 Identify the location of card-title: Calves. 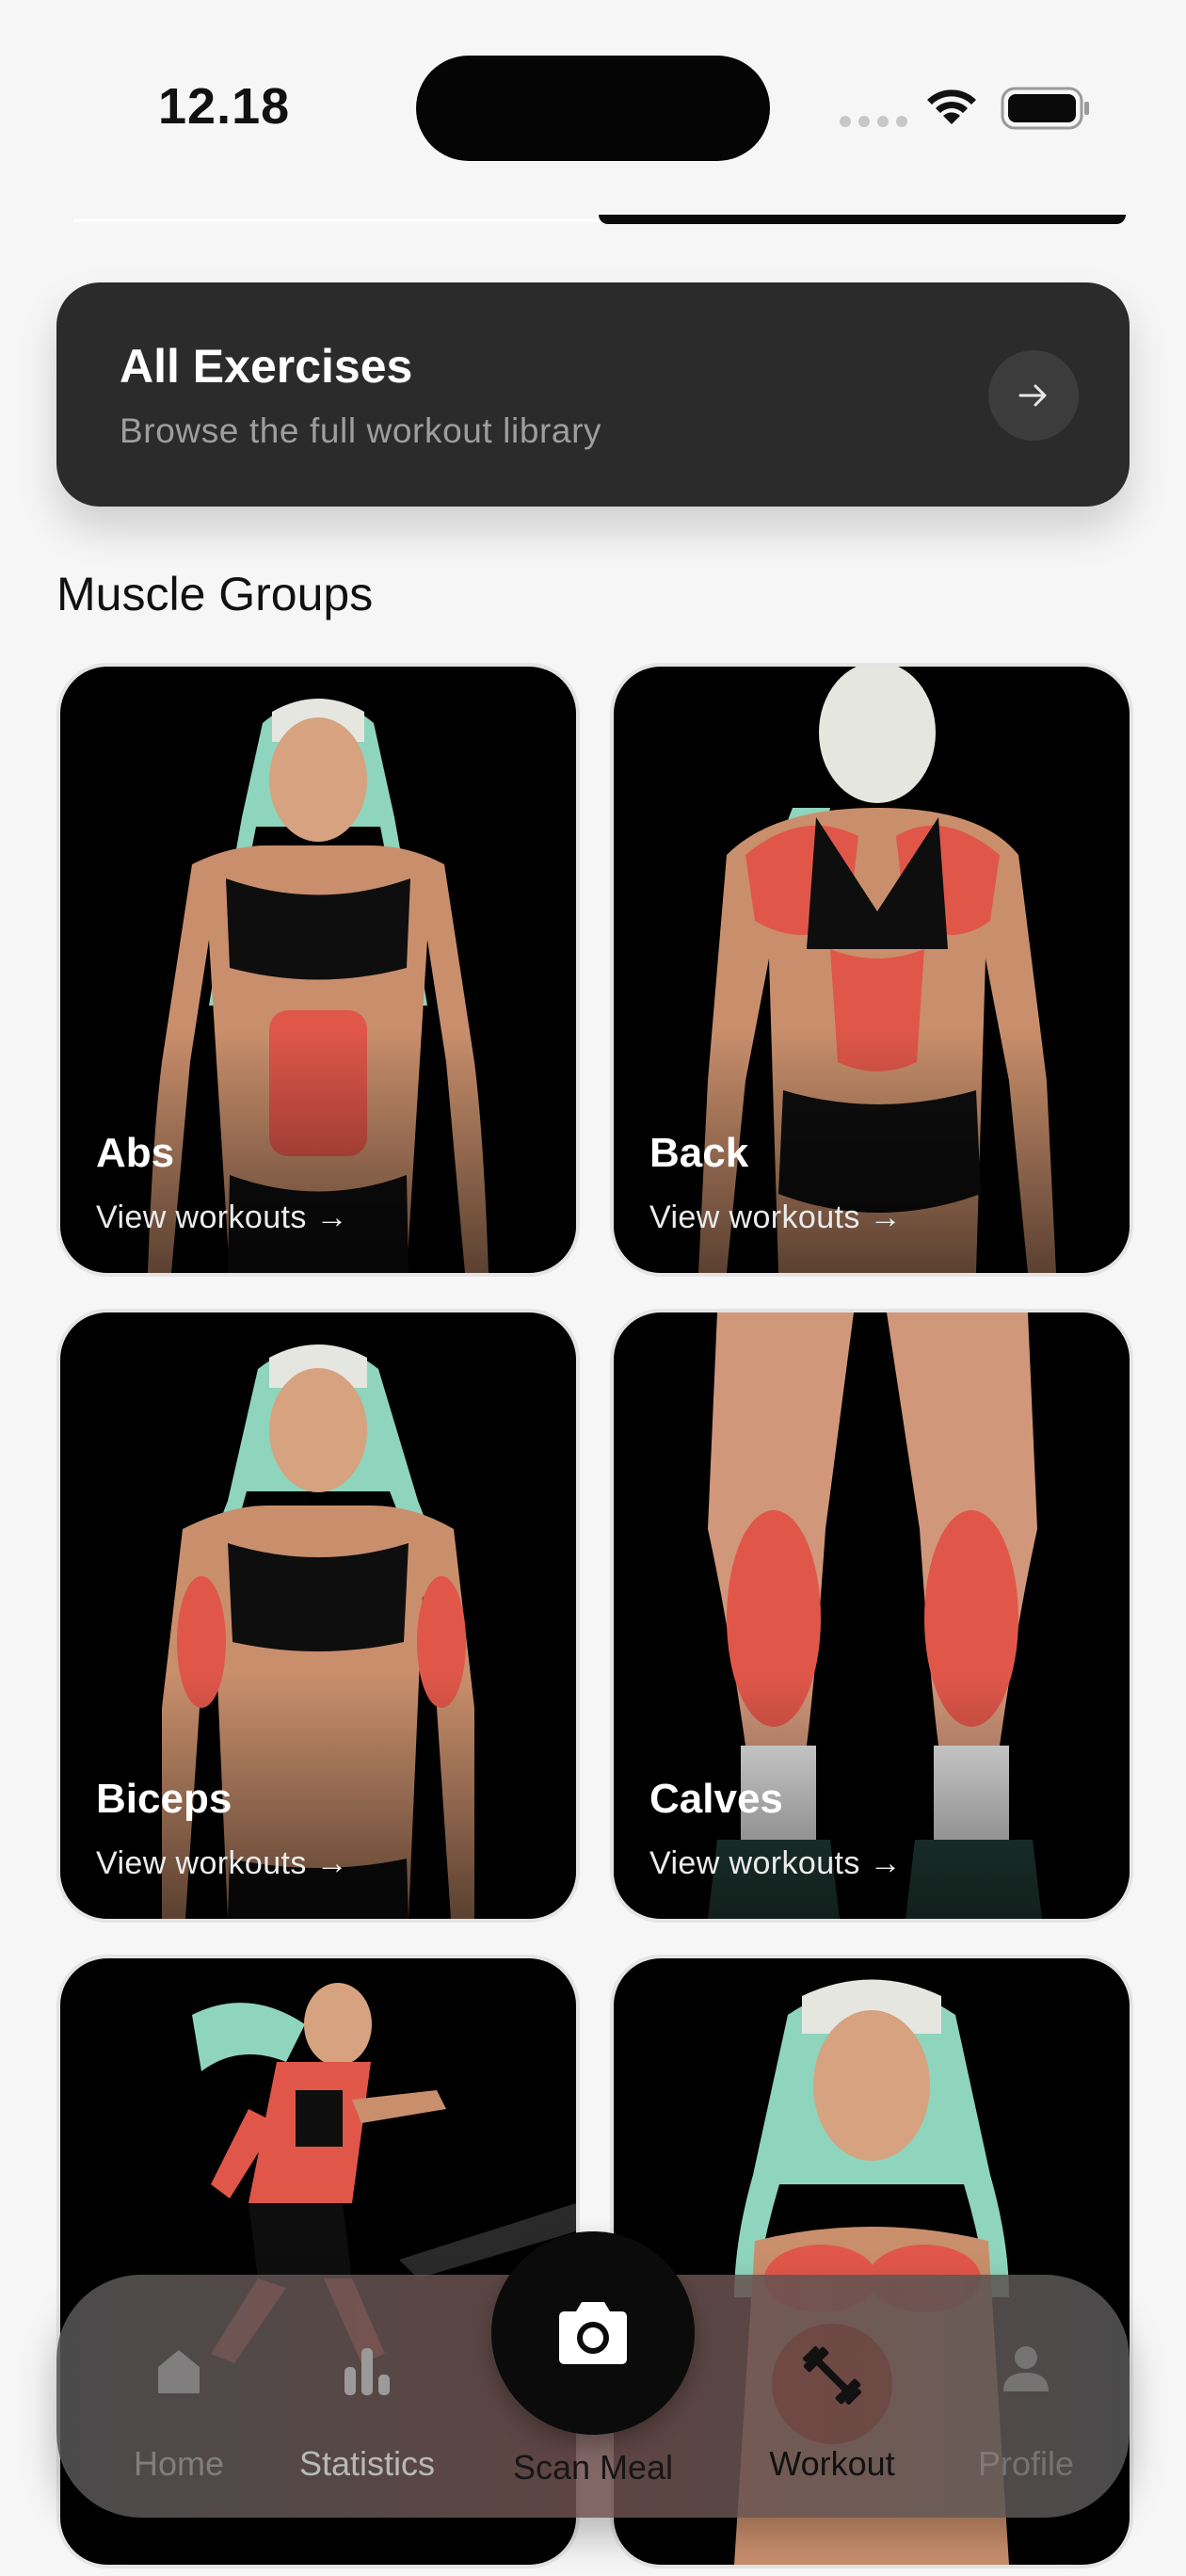
(716, 1799).